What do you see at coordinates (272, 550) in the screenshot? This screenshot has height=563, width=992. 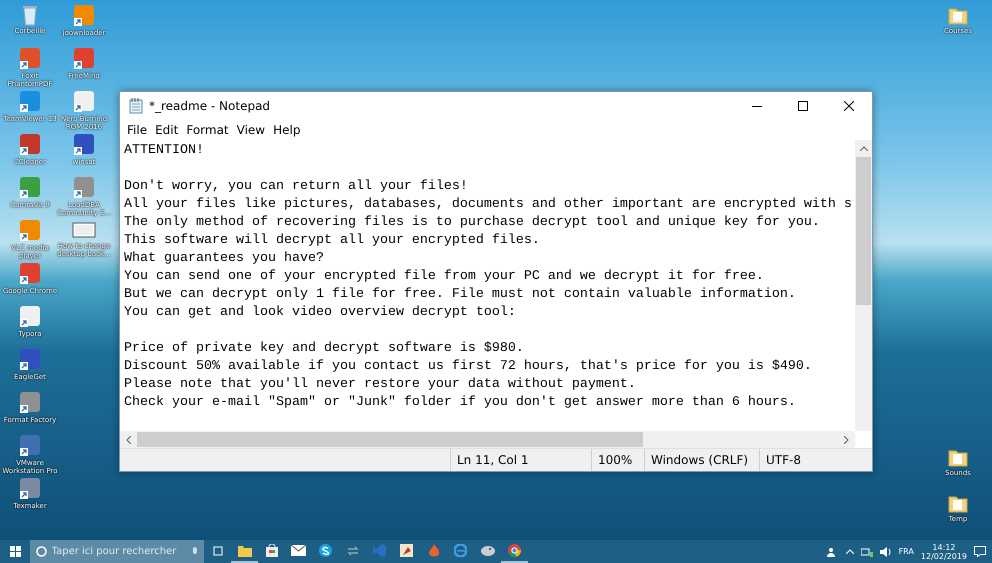 I see `shopping-bag-icon` at bounding box center [272, 550].